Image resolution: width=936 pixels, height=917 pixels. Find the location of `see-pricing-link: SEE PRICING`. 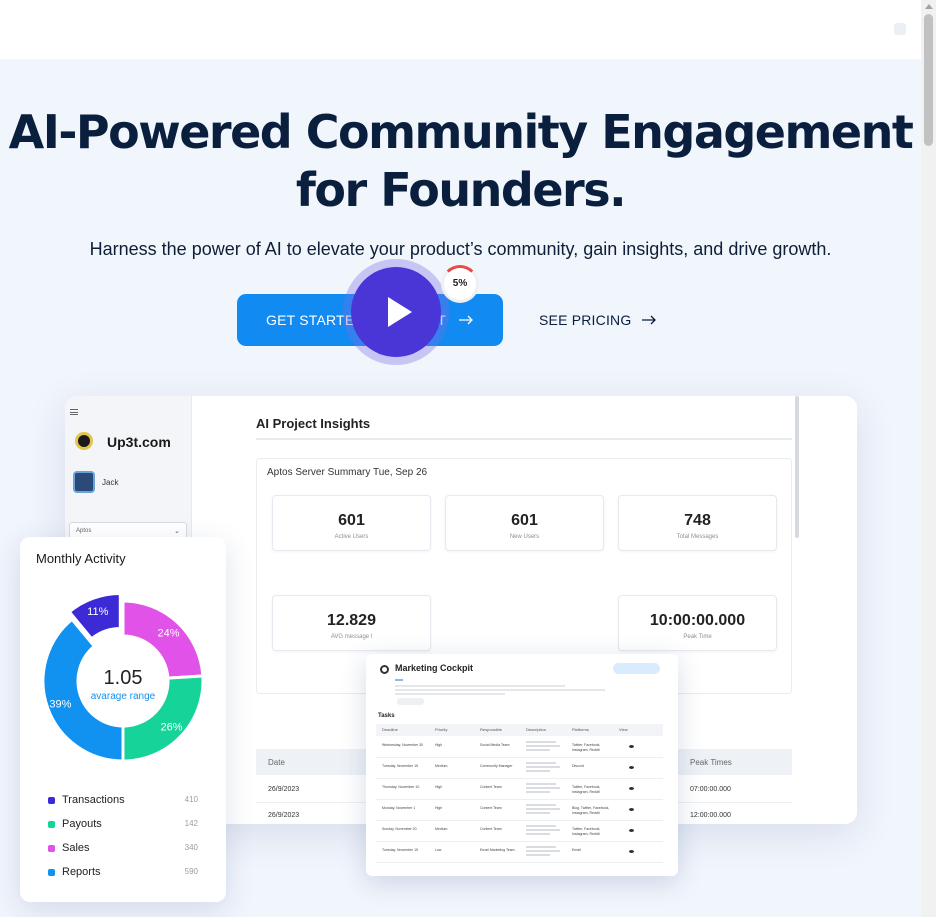

see-pricing-link: SEE PRICING is located at coordinates (598, 320).